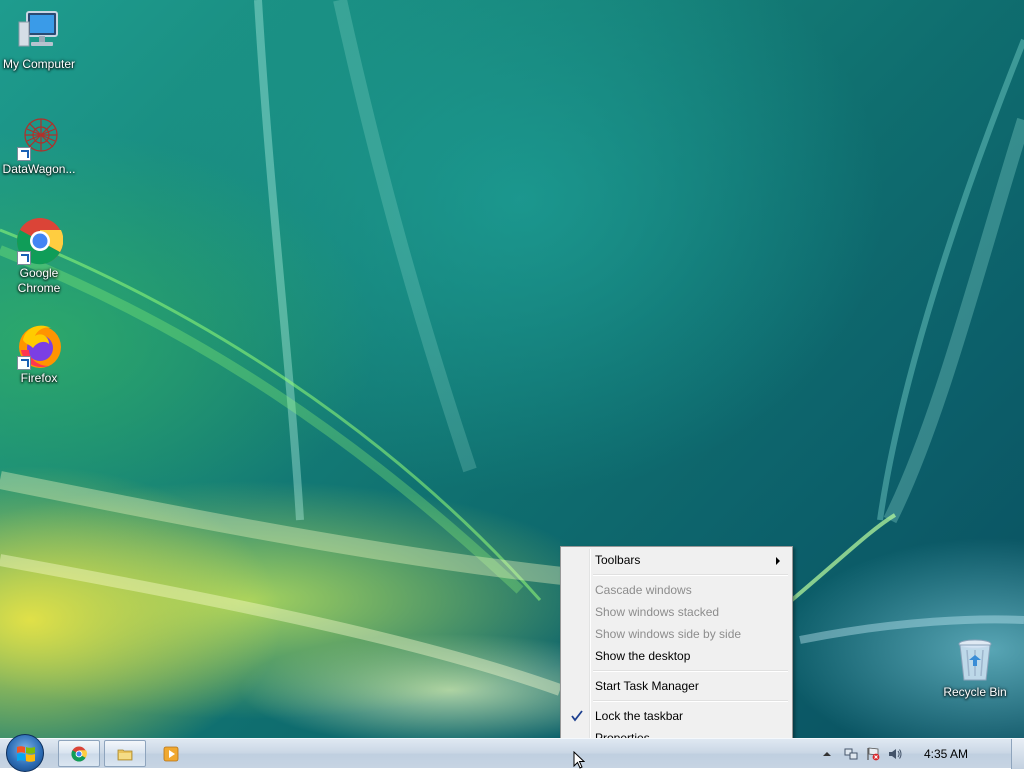 This screenshot has height=772, width=1024. What do you see at coordinates (1017, 754) in the screenshot?
I see `show-desktop-button` at bounding box center [1017, 754].